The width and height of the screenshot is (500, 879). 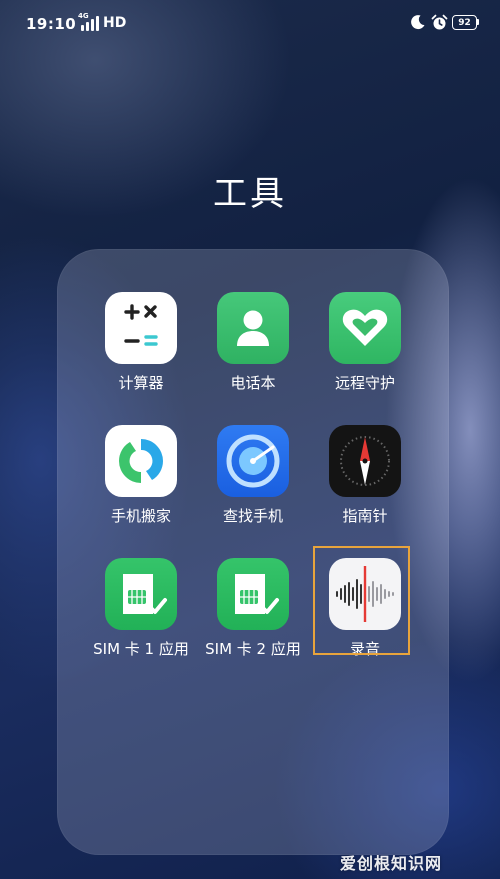 What do you see at coordinates (253, 461) in the screenshot?
I see `radar-icon` at bounding box center [253, 461].